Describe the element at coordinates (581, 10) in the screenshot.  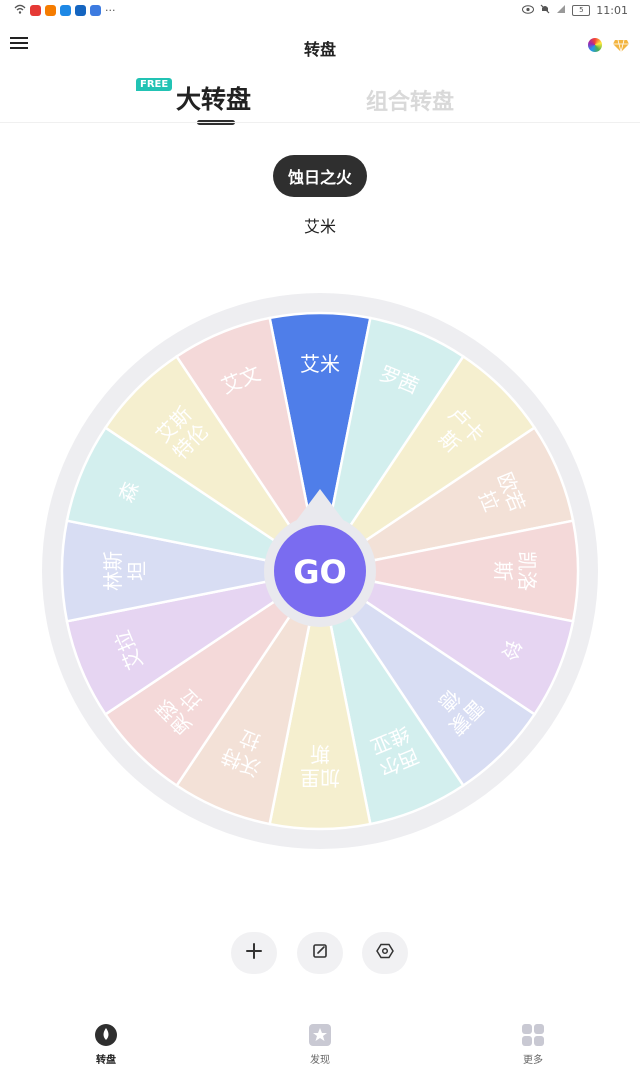
I see `battery-icon: 5` at that location.